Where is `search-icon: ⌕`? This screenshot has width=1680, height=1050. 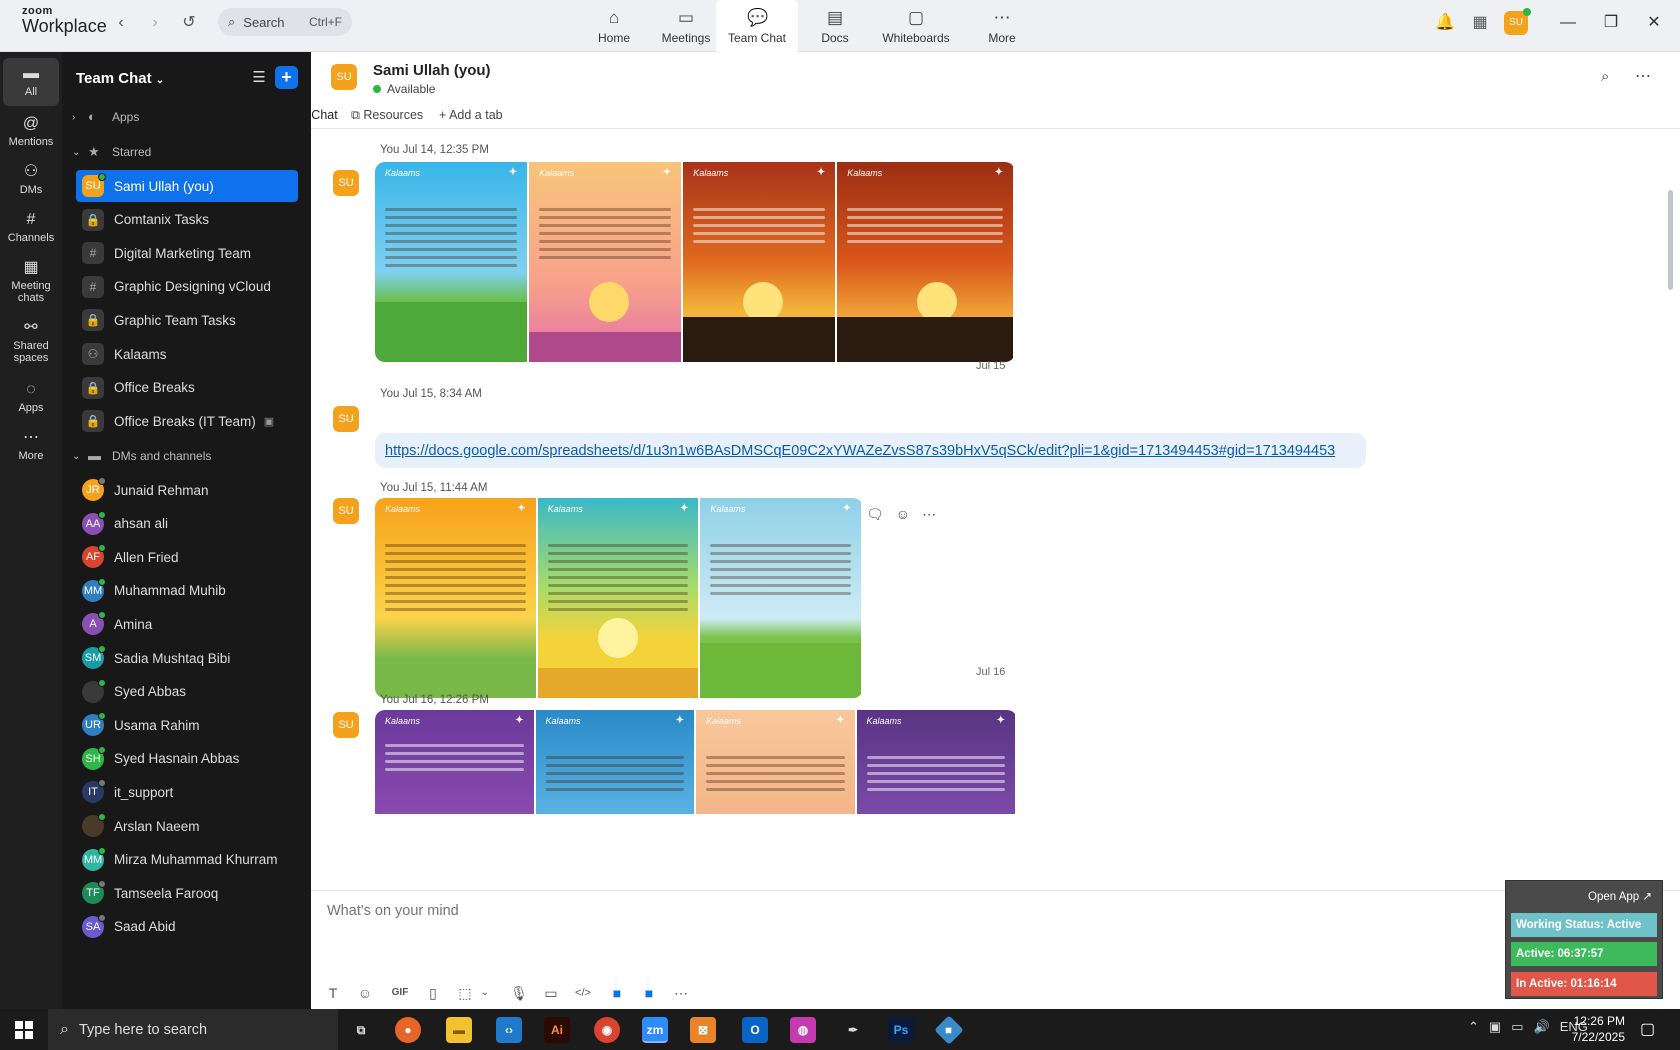
search-icon: ⌕ is located at coordinates (1605, 76).